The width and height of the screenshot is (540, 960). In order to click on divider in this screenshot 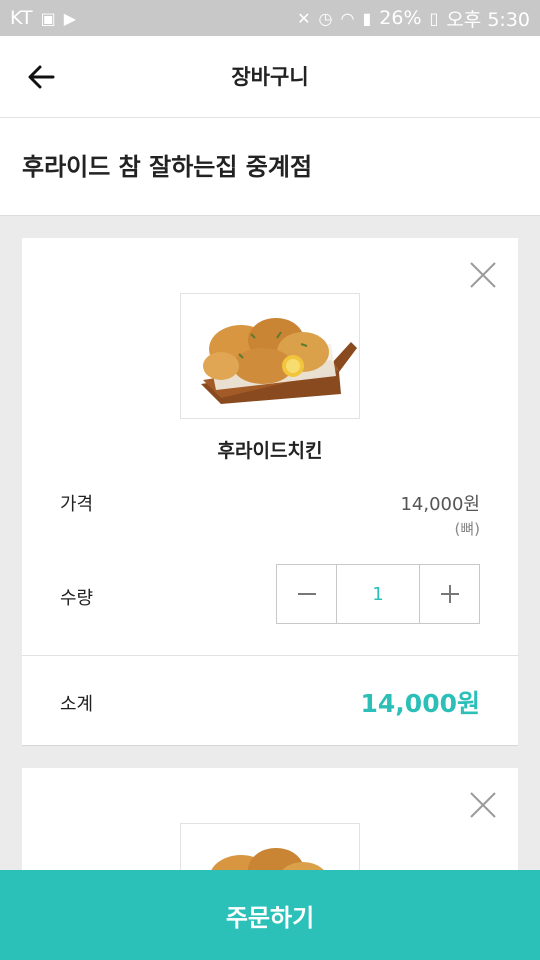, I will do `click(270, 655)`.